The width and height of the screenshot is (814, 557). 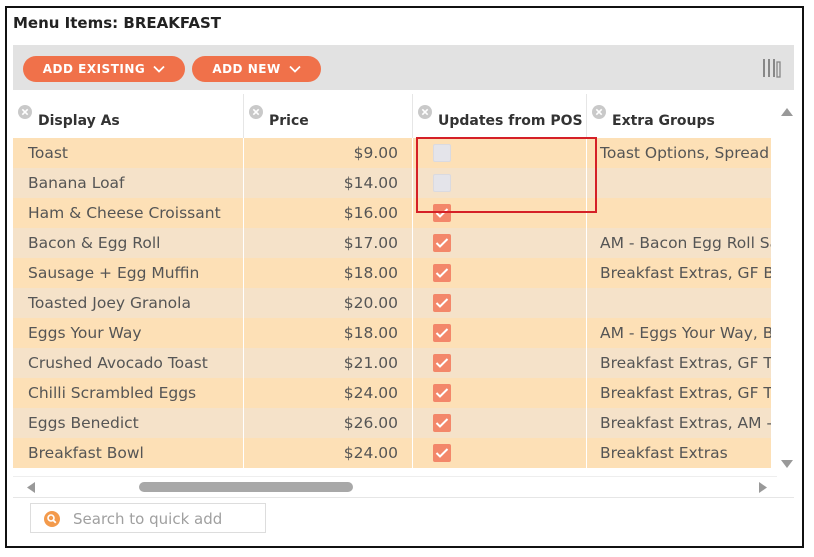 I want to click on table-row: Banana Loaf $14.00, so click(x=392, y=183).